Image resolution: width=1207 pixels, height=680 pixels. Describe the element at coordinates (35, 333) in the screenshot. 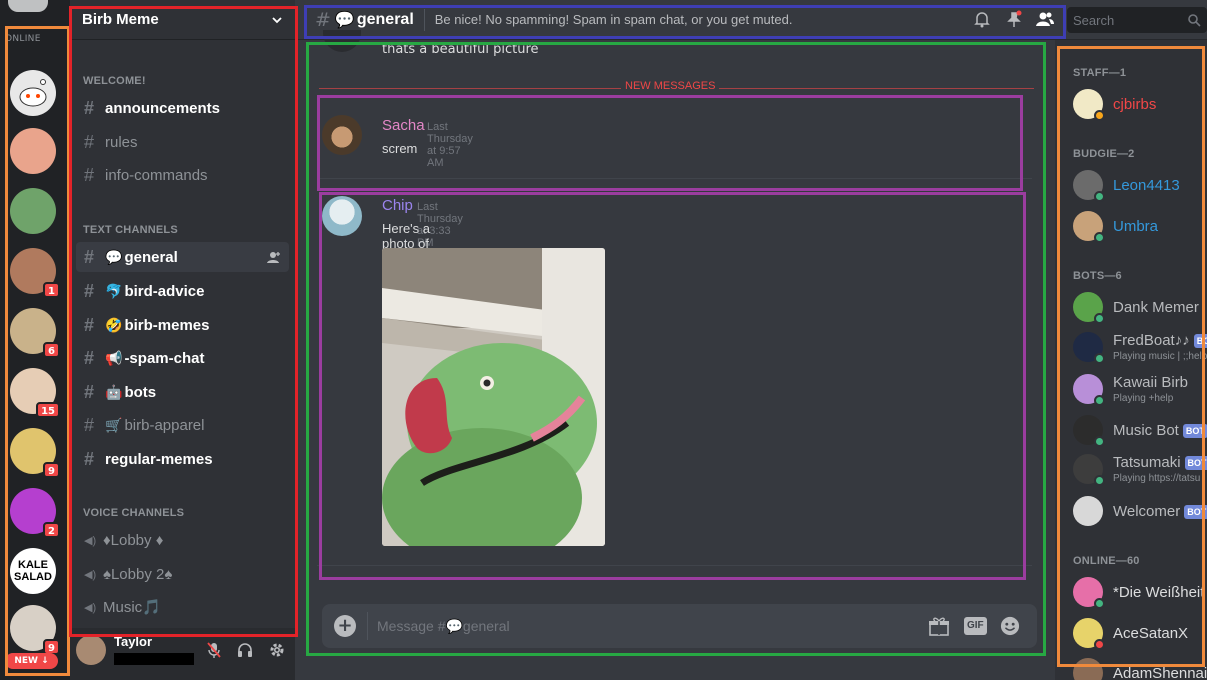

I see `server-icon-5: 6` at that location.